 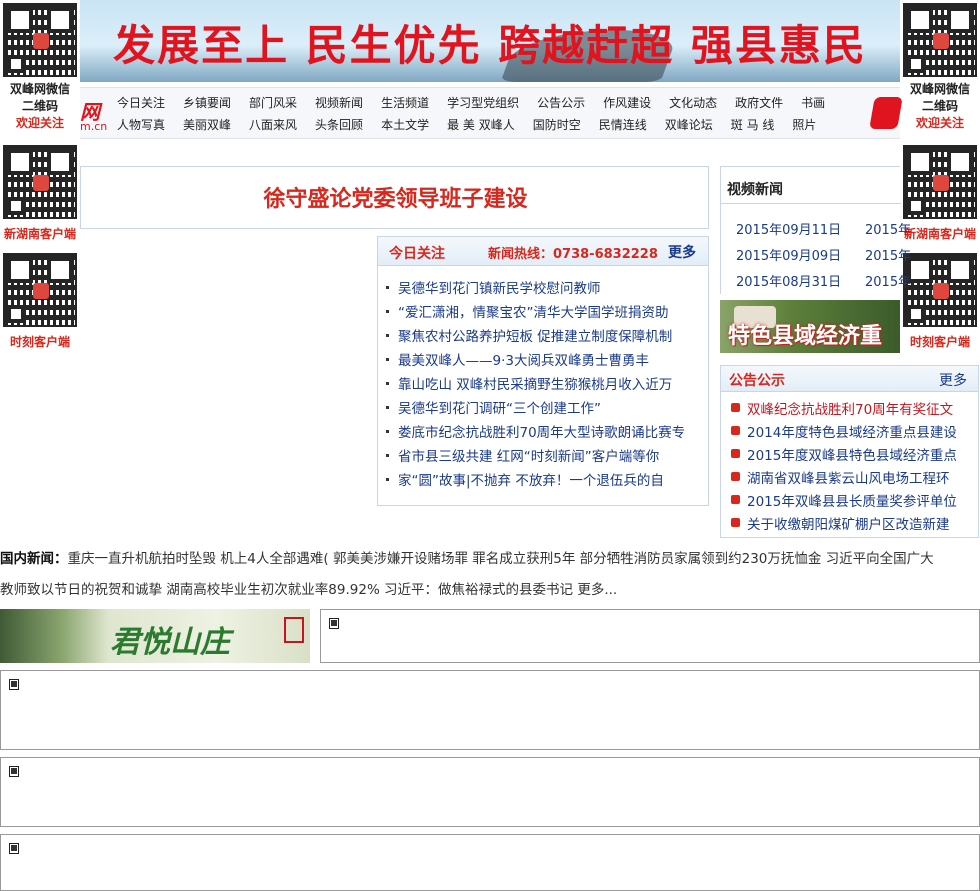 I want to click on nav-item: 部门风采, so click(x=273, y=102).